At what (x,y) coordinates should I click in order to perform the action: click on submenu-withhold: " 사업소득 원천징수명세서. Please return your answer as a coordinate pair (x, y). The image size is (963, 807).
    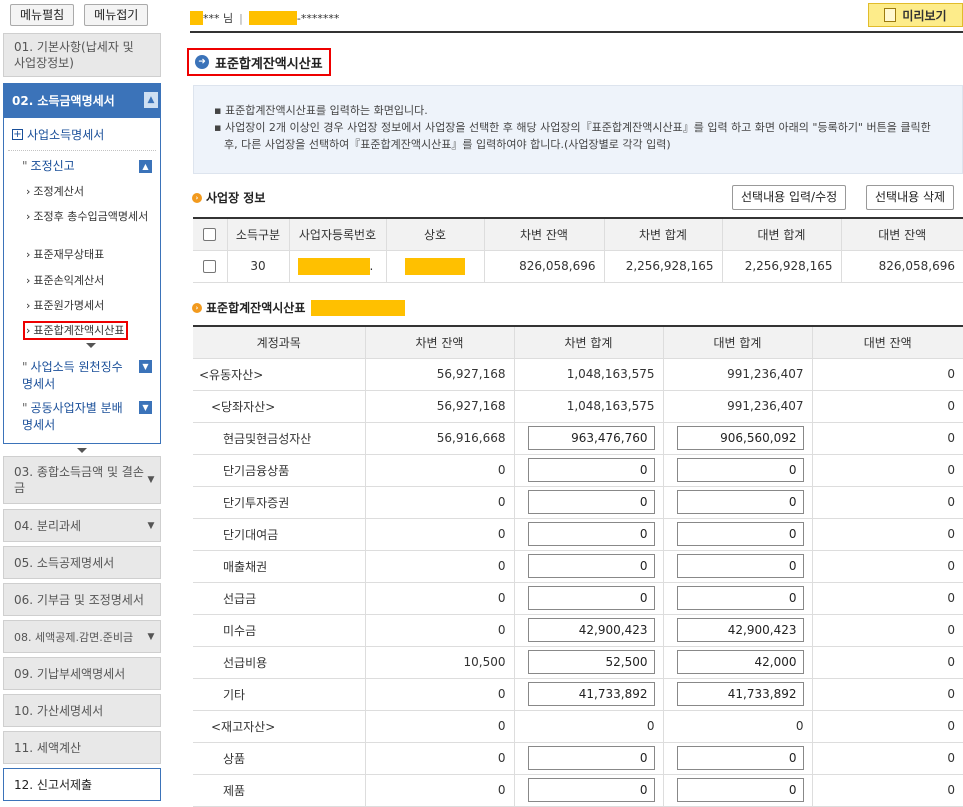
    Looking at the image, I should click on (77, 376).